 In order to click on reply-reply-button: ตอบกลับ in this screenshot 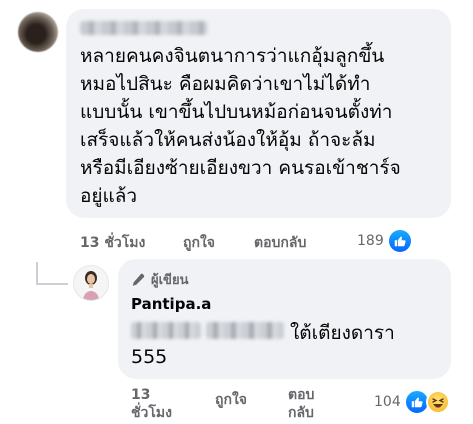, I will do `click(306, 404)`.